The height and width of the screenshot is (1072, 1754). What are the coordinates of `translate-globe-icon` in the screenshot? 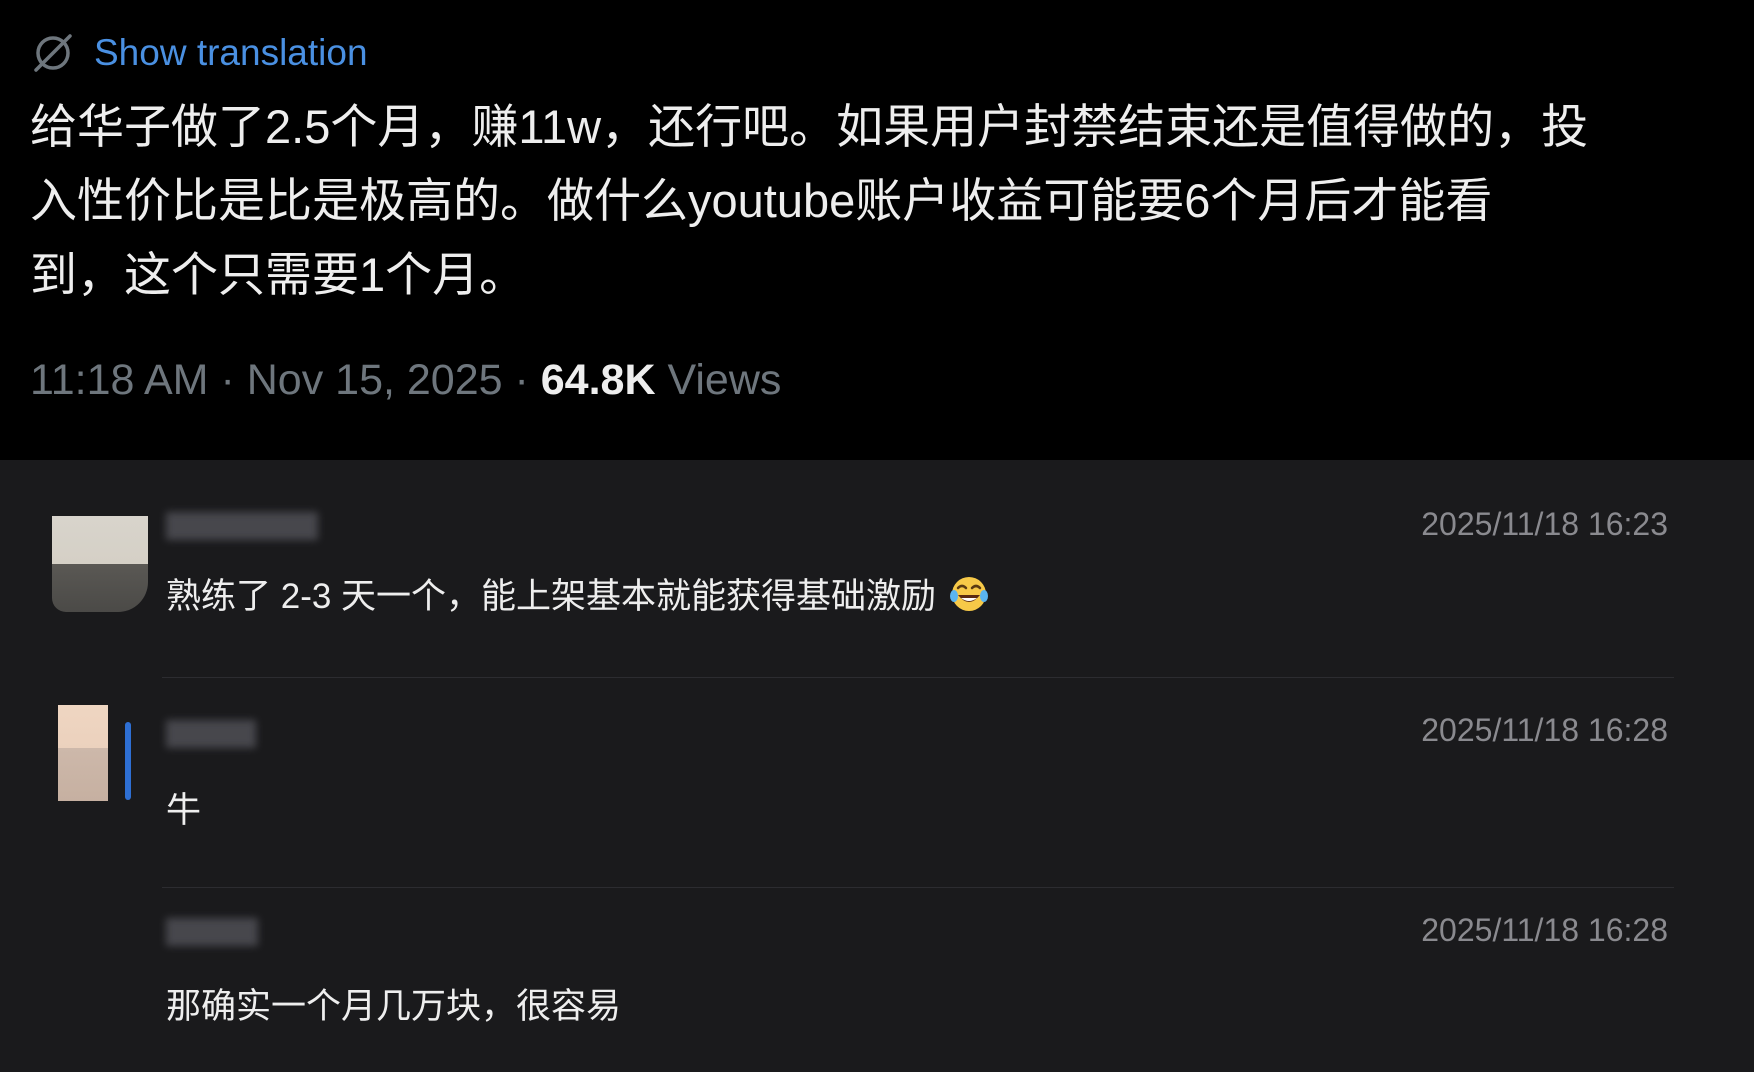 It's located at (53, 53).